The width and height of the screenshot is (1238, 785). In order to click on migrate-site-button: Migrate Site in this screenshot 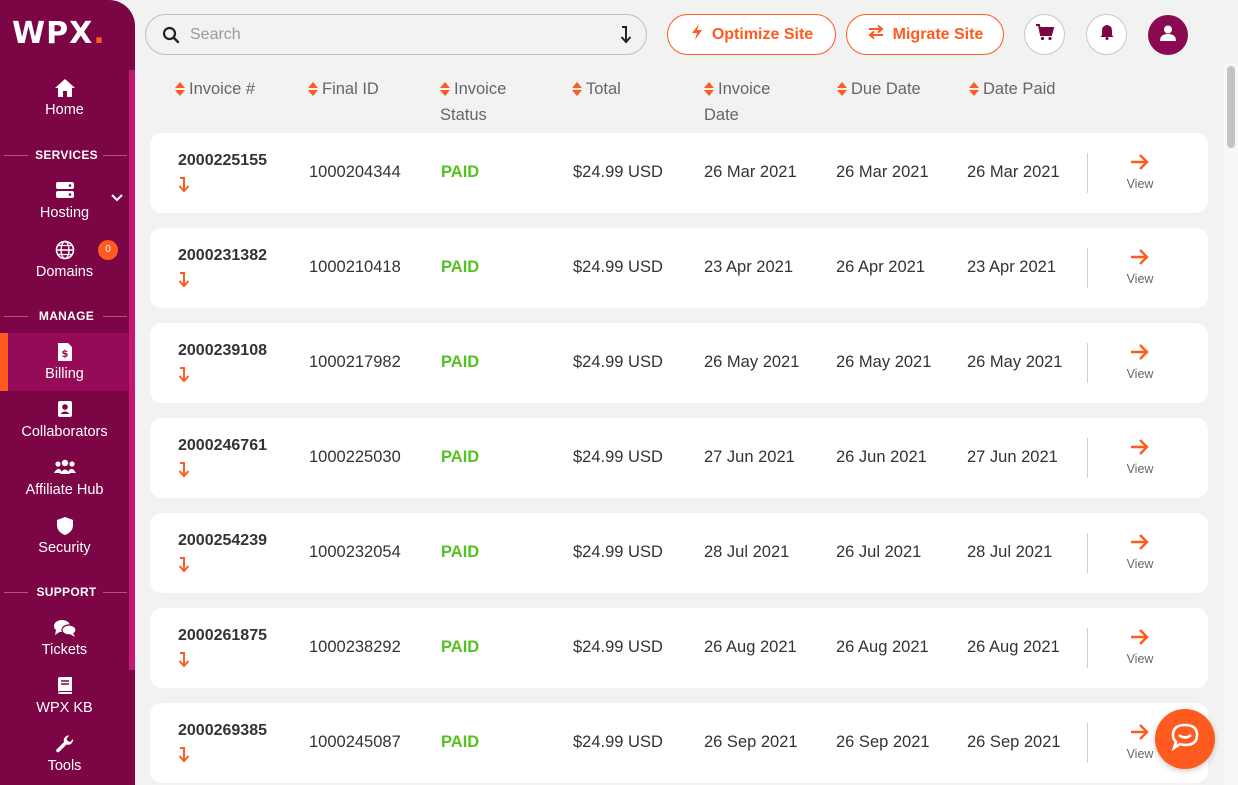, I will do `click(925, 34)`.